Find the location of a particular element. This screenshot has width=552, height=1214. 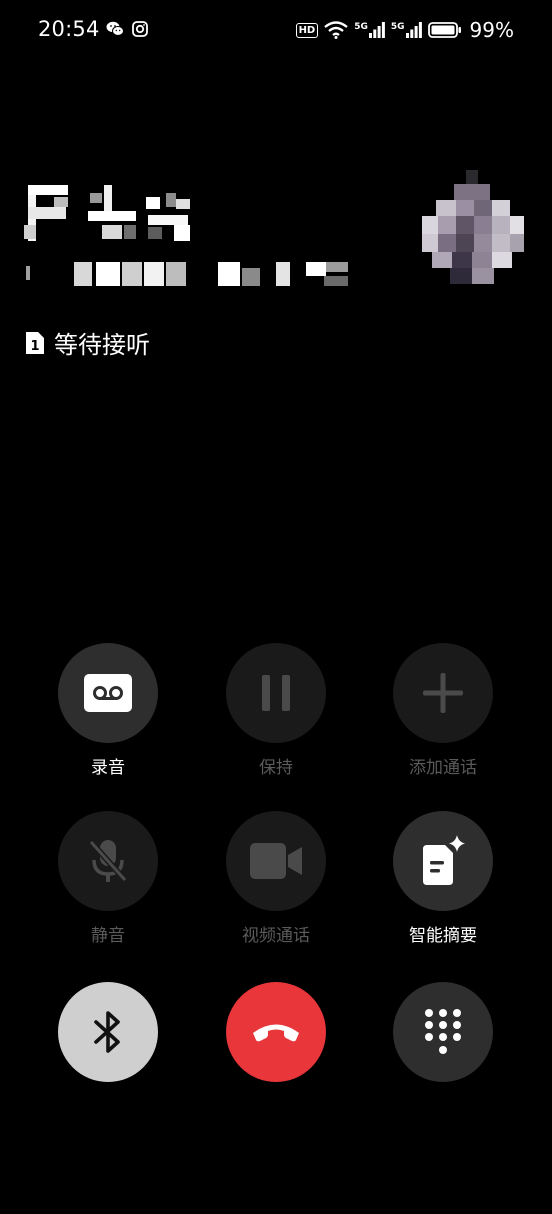

signal-bars-2-icon is located at coordinates (413, 30).